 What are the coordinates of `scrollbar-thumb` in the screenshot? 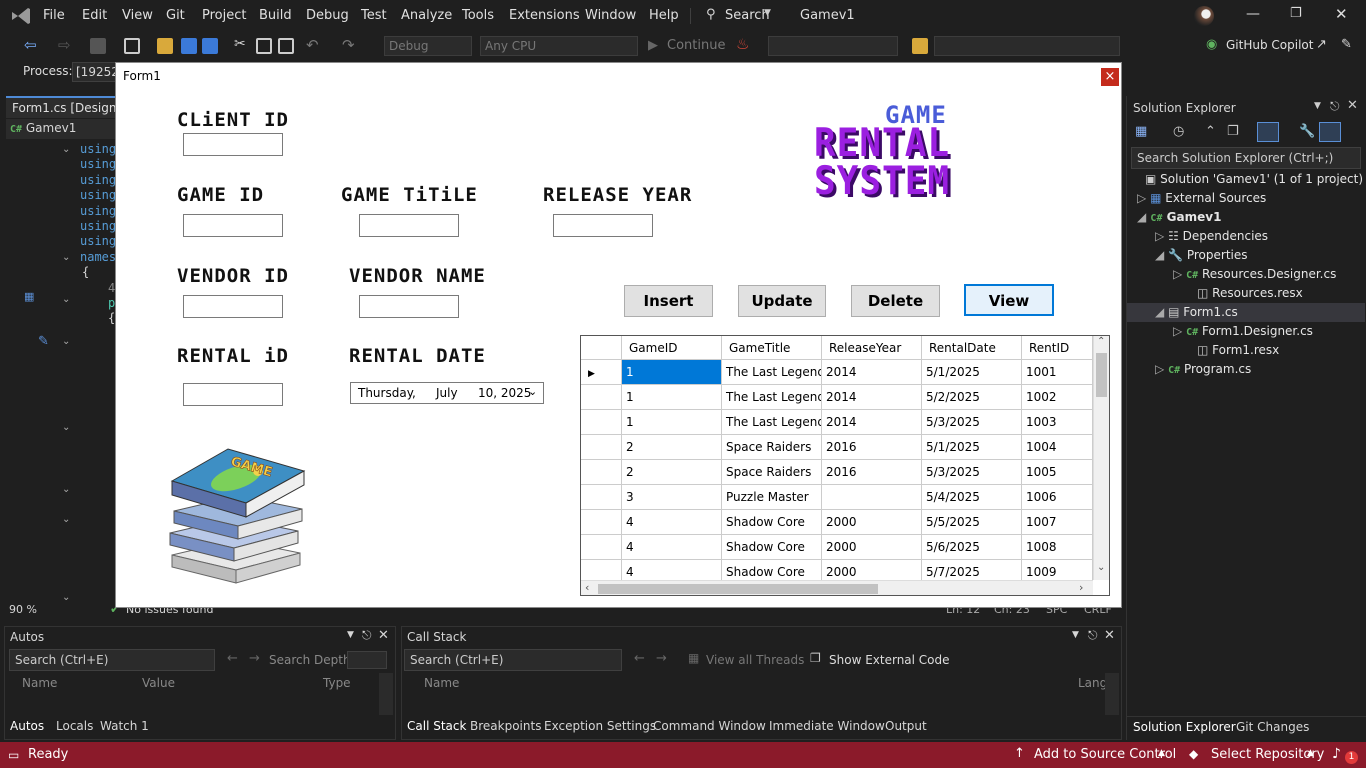 It's located at (1101, 375).